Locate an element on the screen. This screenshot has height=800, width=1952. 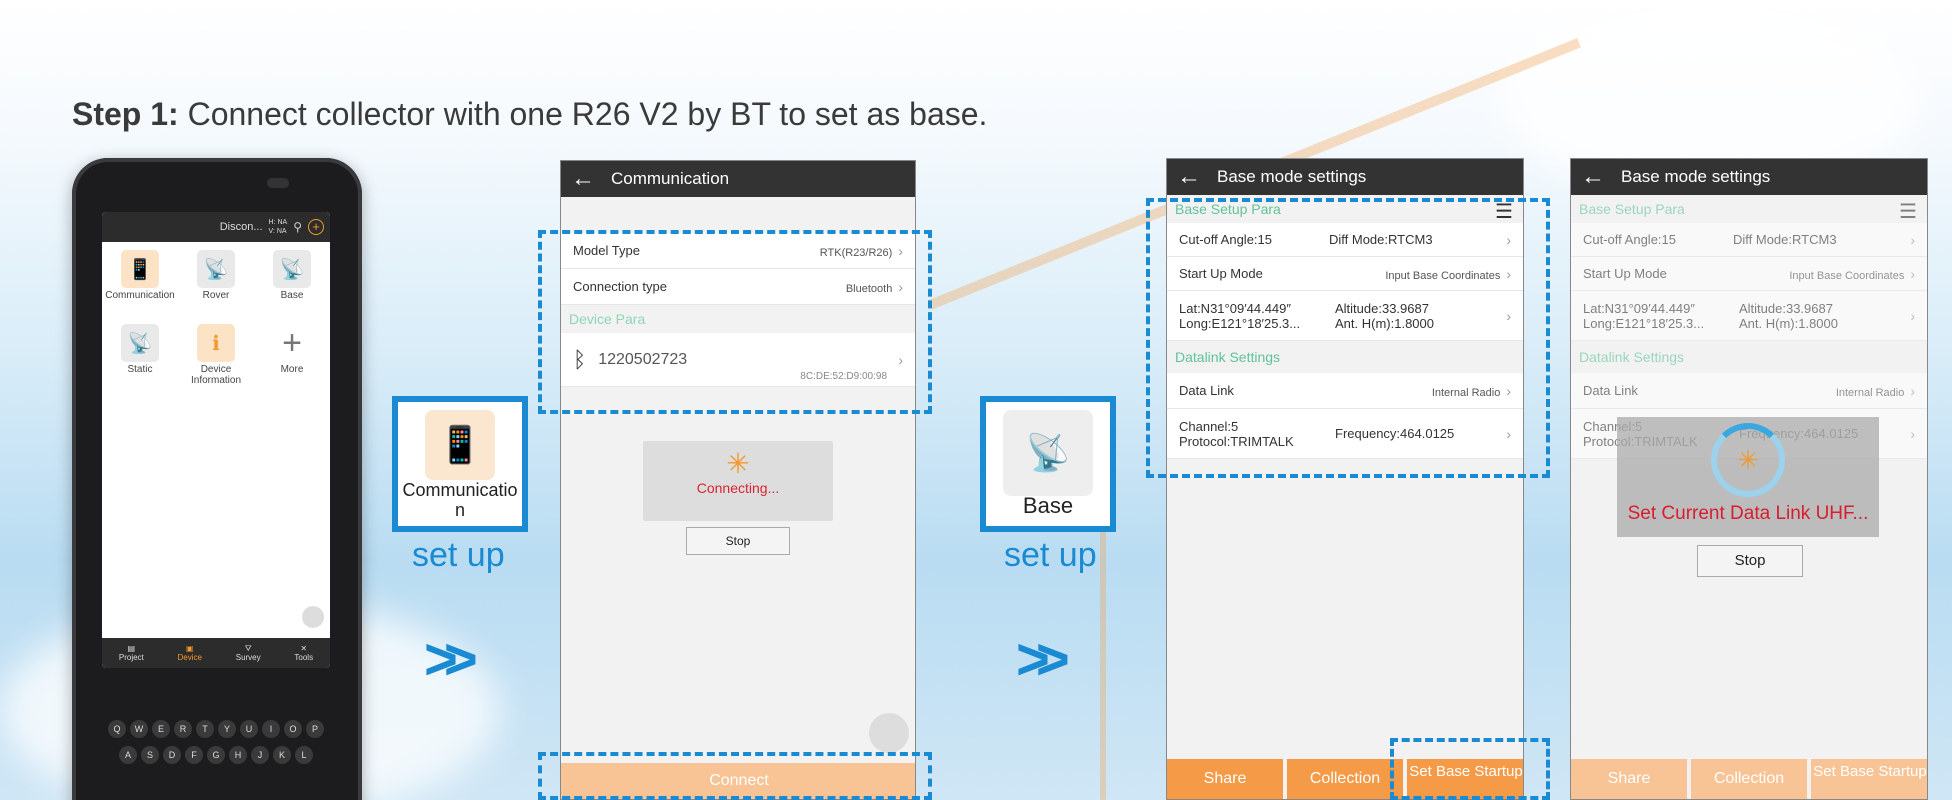
keyboard-key: T is located at coordinates (205, 729).